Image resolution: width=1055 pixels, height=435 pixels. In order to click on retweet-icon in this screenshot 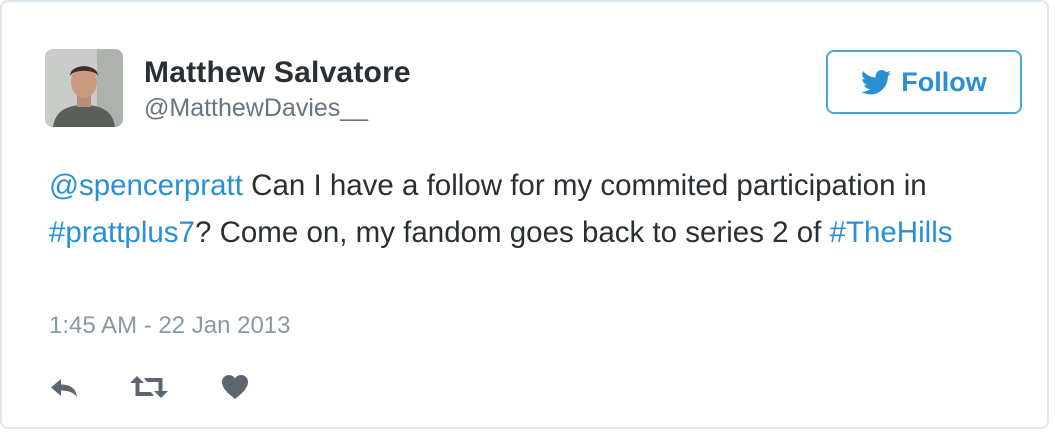, I will do `click(149, 387)`.